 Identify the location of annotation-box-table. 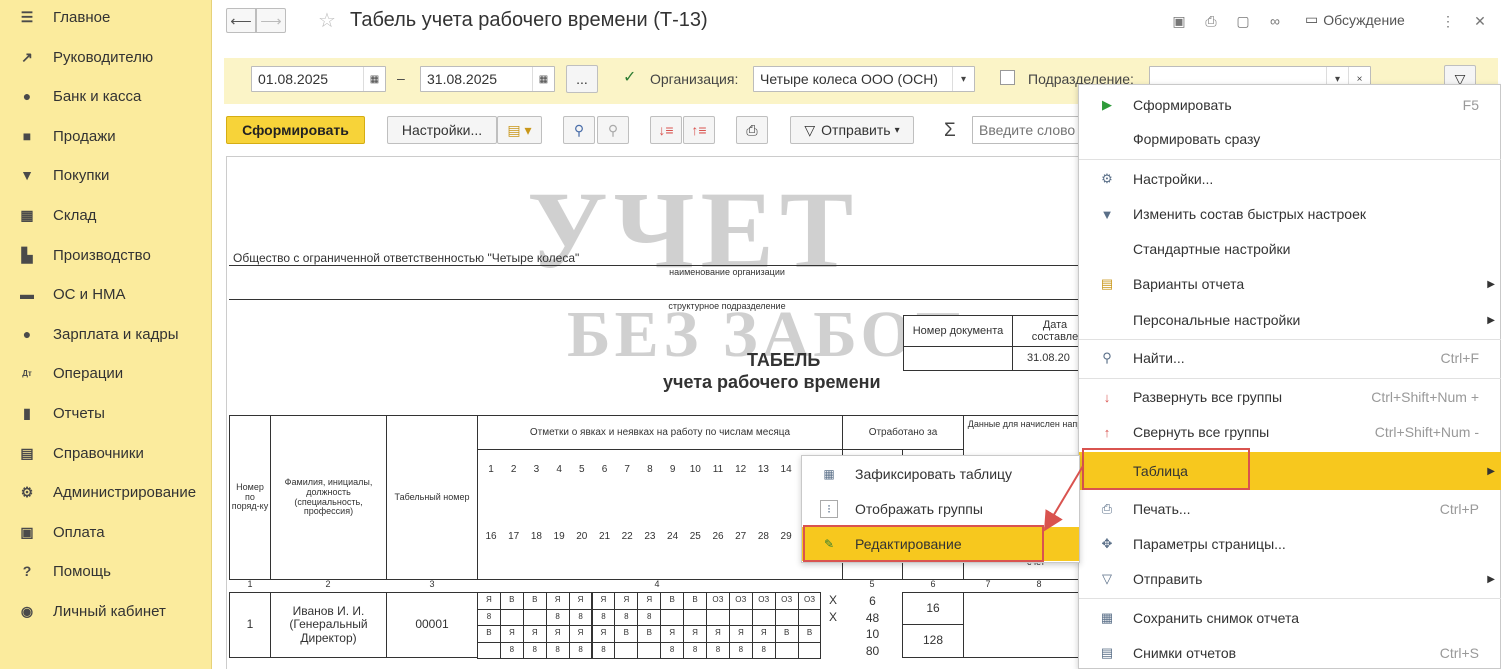
(1166, 469).